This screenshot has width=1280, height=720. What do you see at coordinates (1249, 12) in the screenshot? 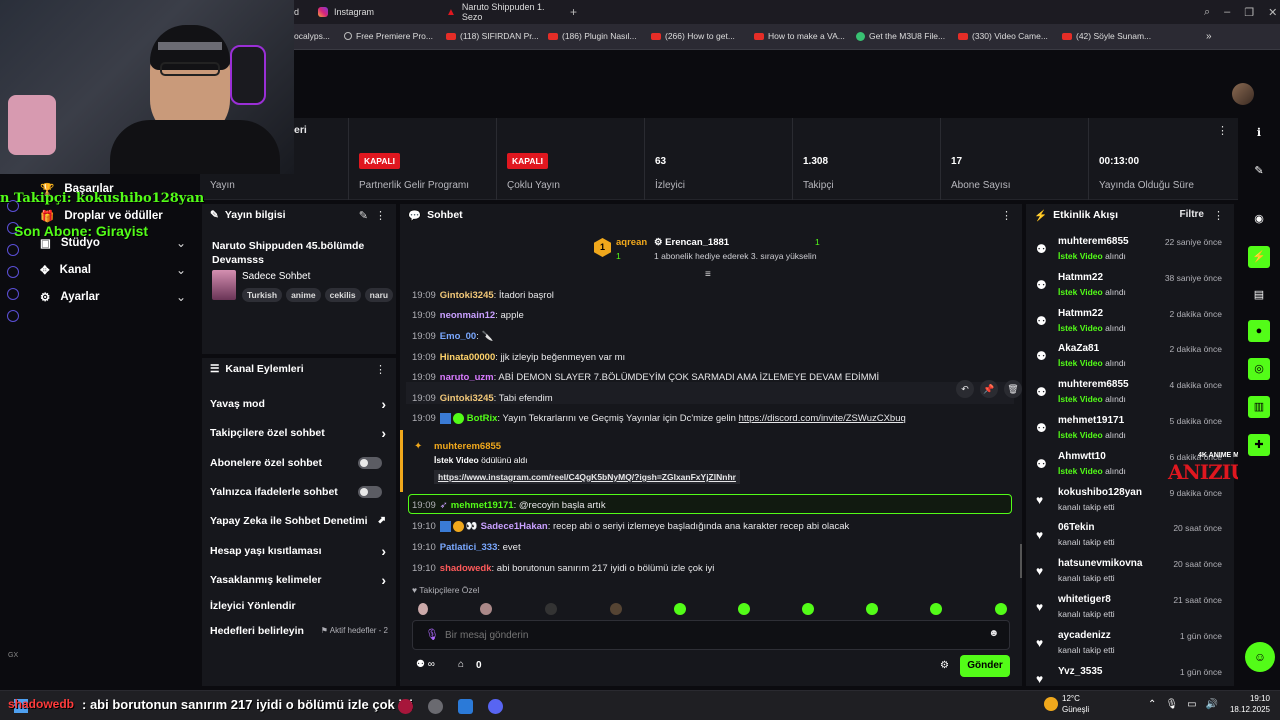
I see `restore-icon: ❐` at bounding box center [1249, 12].